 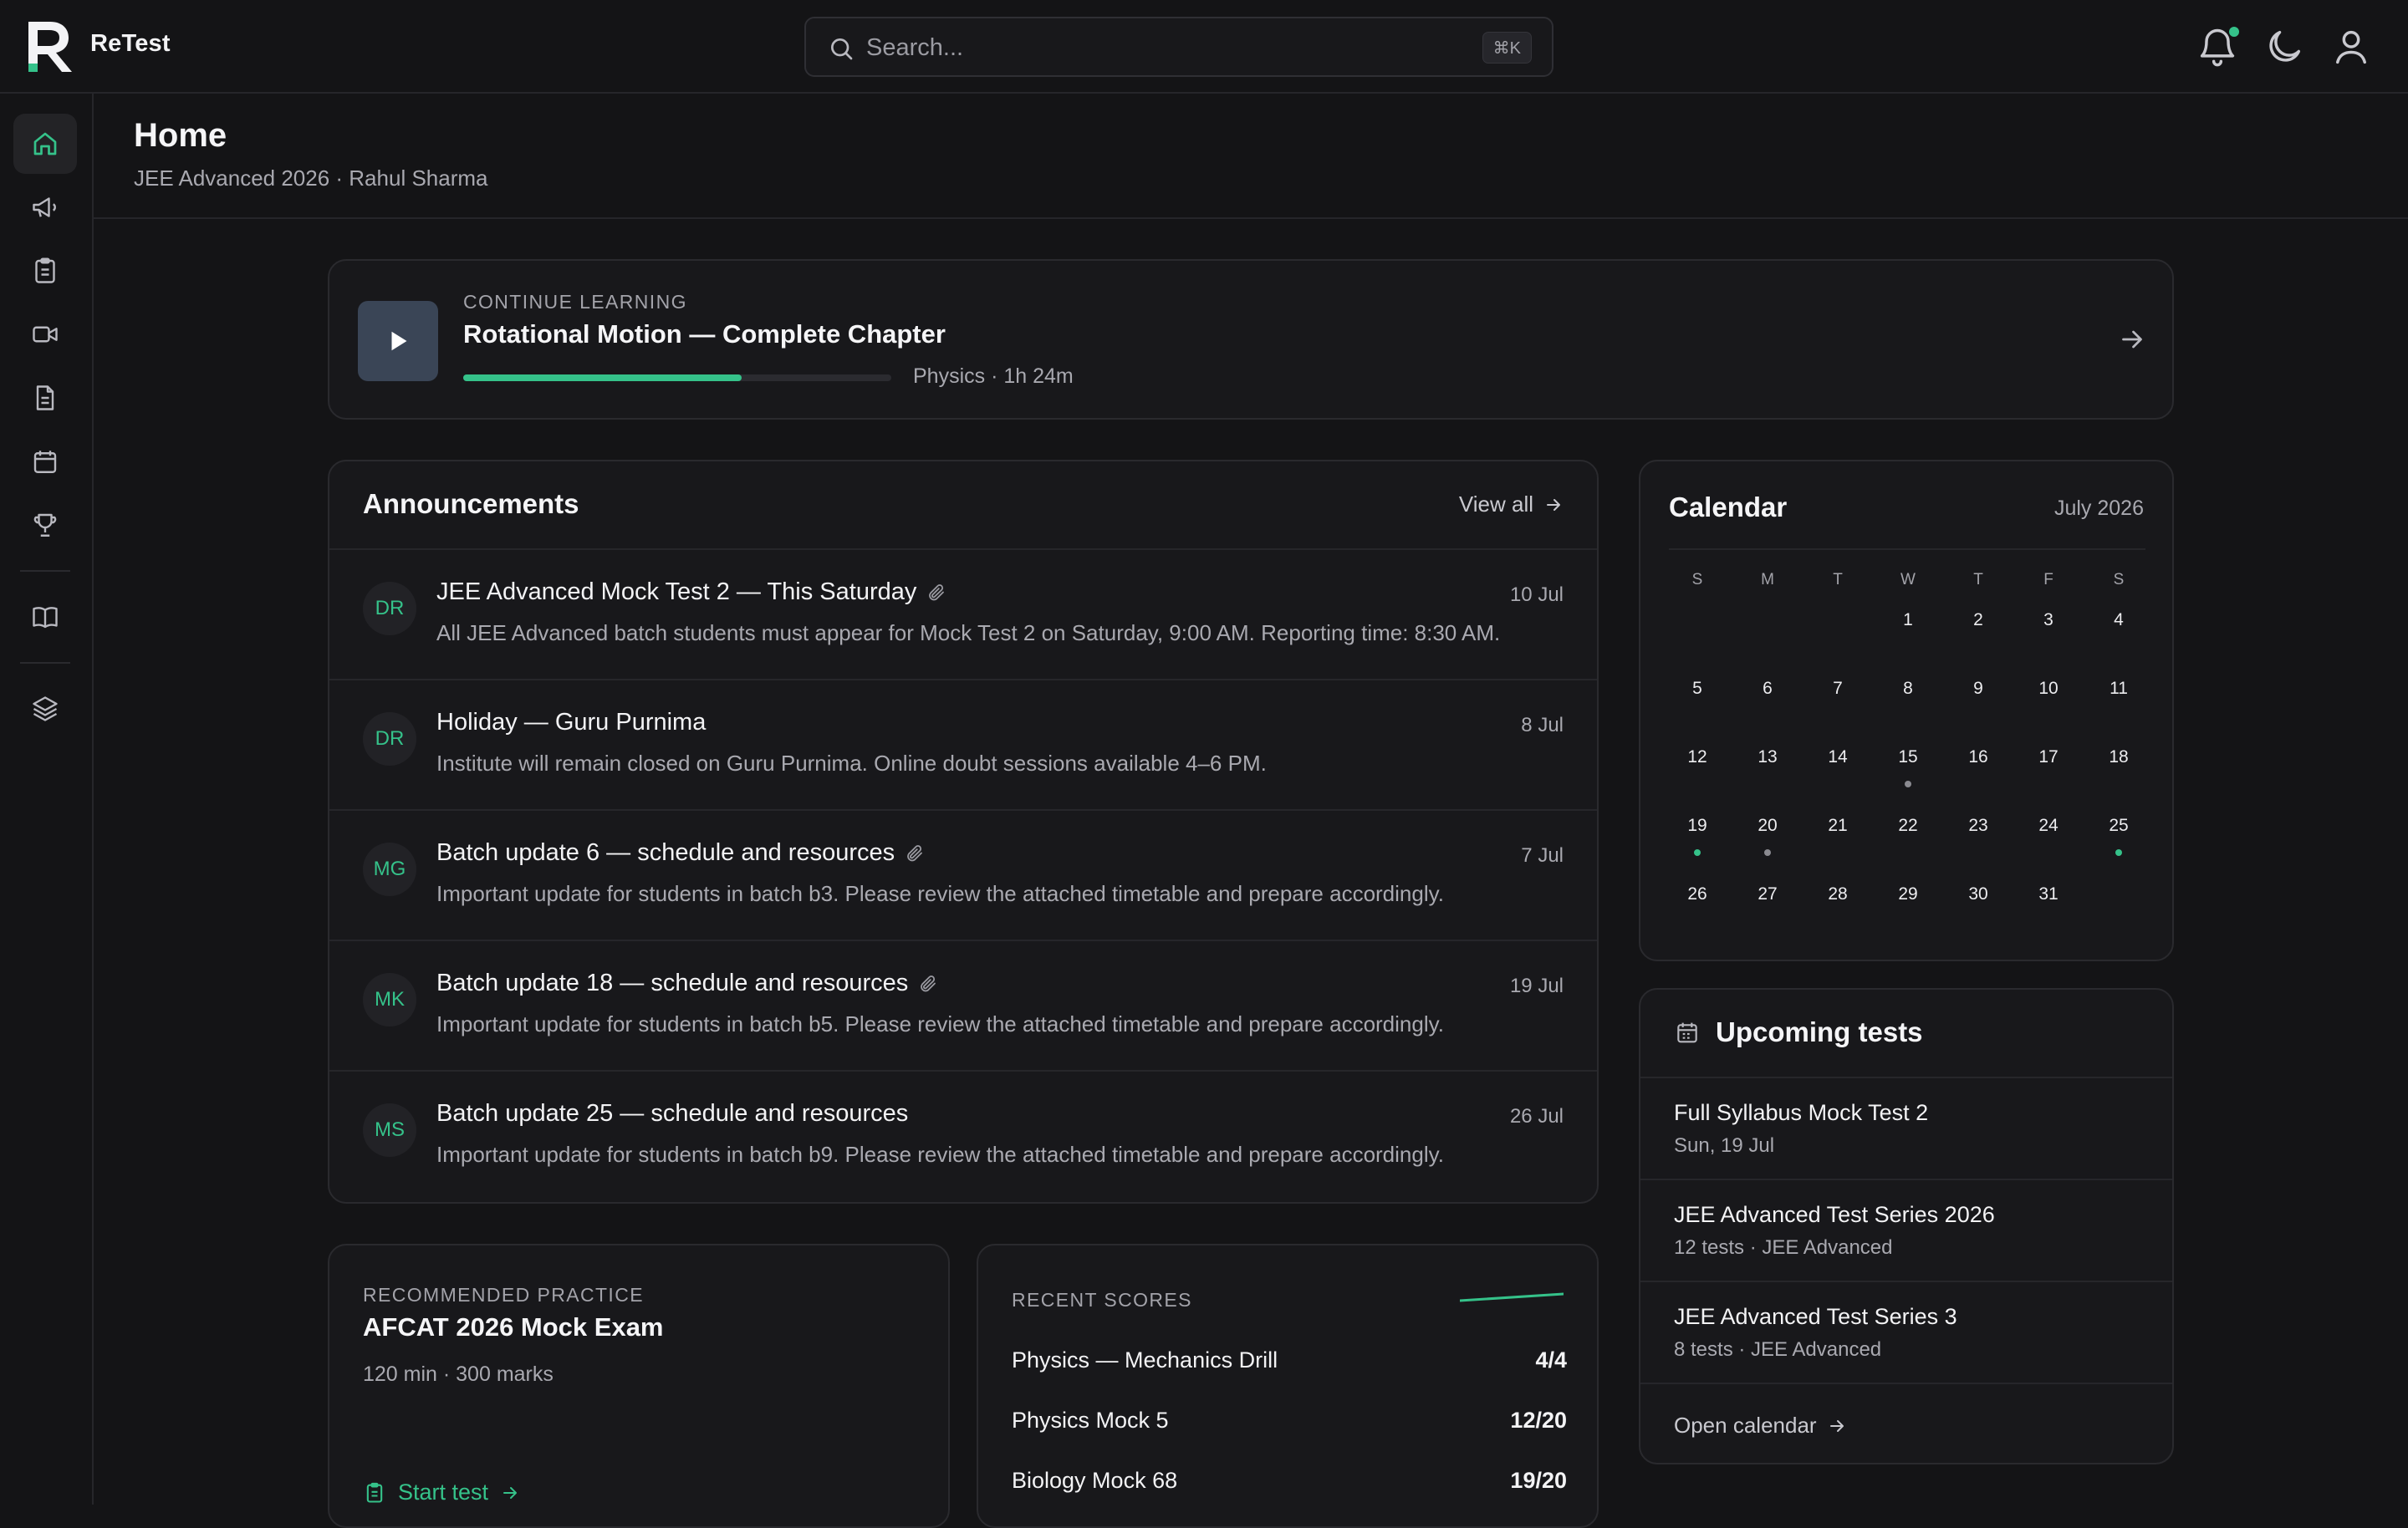 I want to click on calendar-day: 15, so click(x=1908, y=767).